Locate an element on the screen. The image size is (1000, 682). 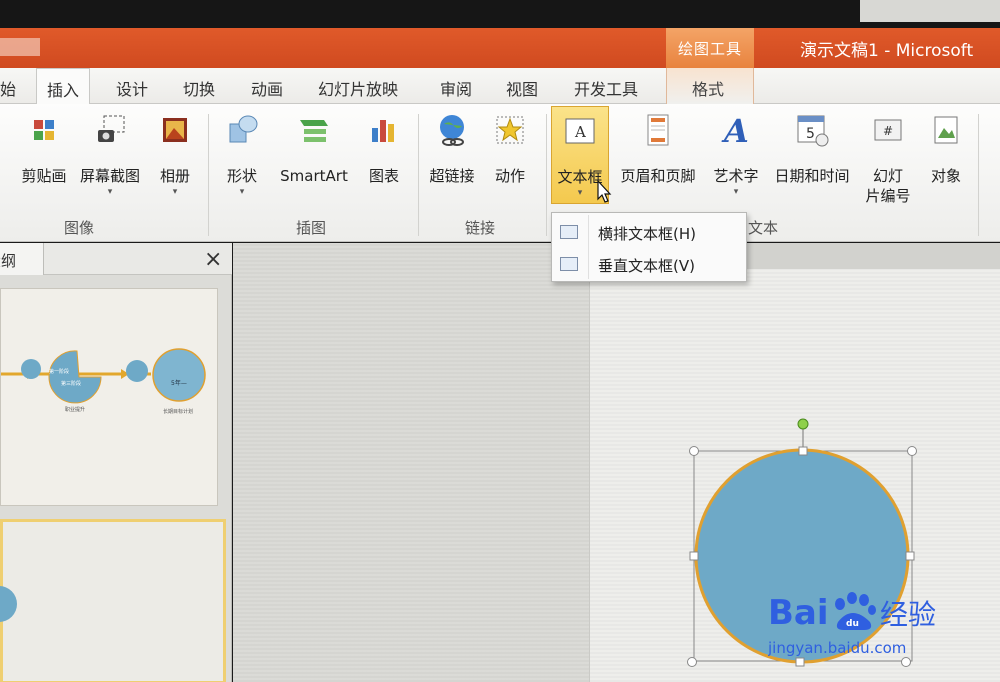
slide-thumbnail-diagram: 第一阶段 第三阶段 5年— 职业提升 长期目标计划 is located at coordinates (103, 381).